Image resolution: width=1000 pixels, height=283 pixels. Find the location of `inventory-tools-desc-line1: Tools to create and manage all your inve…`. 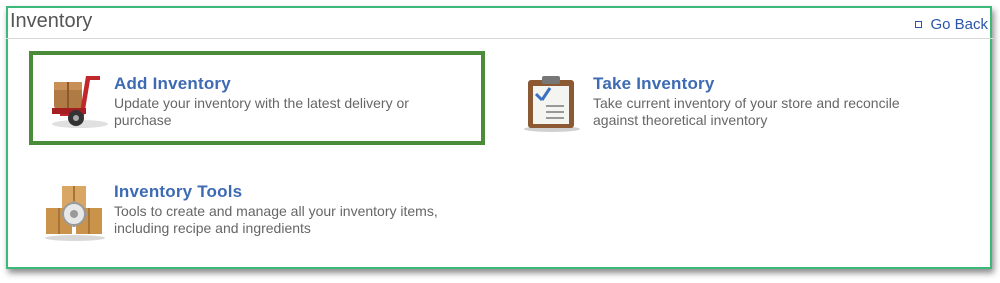

inventory-tools-desc-line1: Tools to create and manage all your inve… is located at coordinates (276, 211).